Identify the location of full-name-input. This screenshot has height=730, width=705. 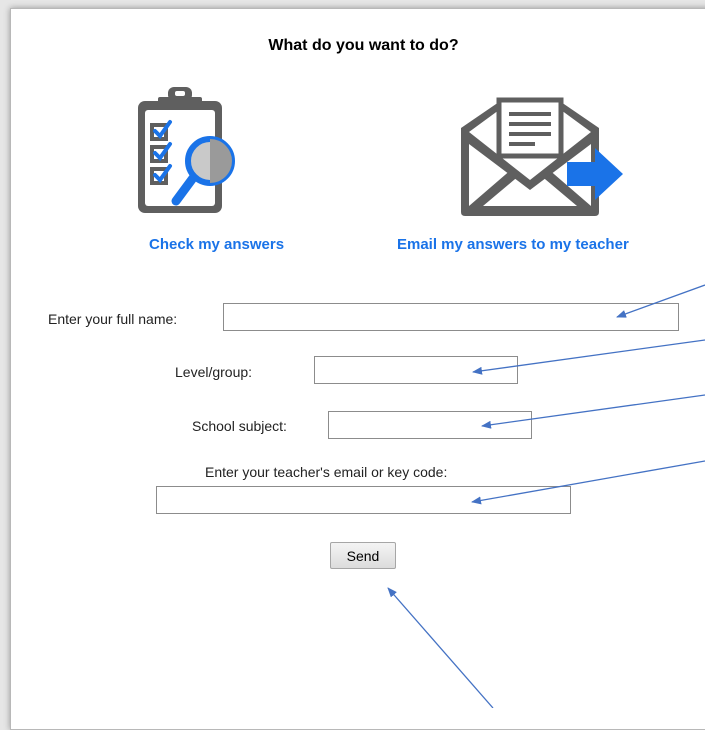
(451, 317).